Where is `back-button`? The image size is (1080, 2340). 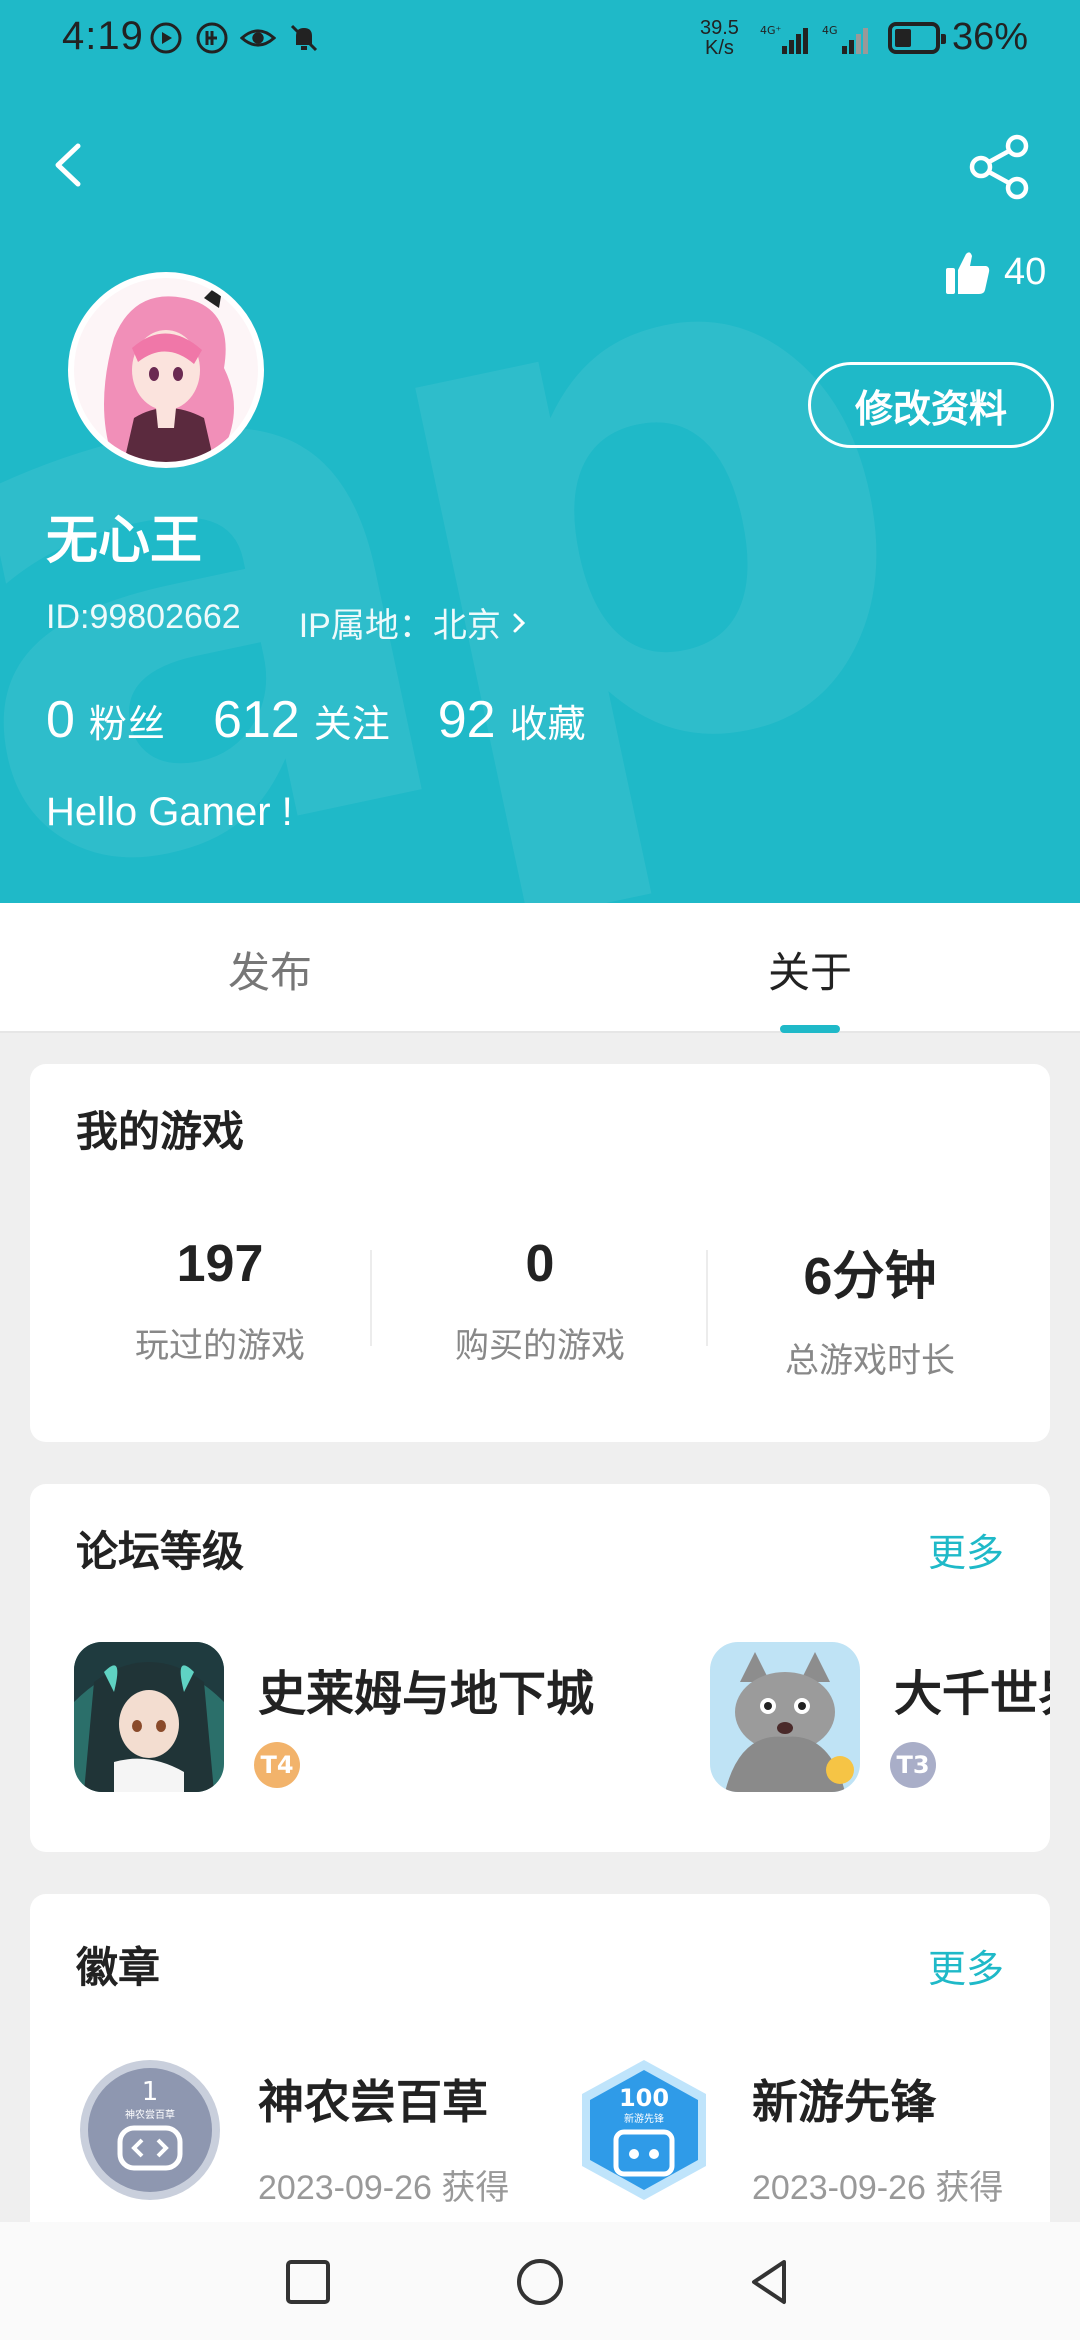
back-button is located at coordinates (70, 165).